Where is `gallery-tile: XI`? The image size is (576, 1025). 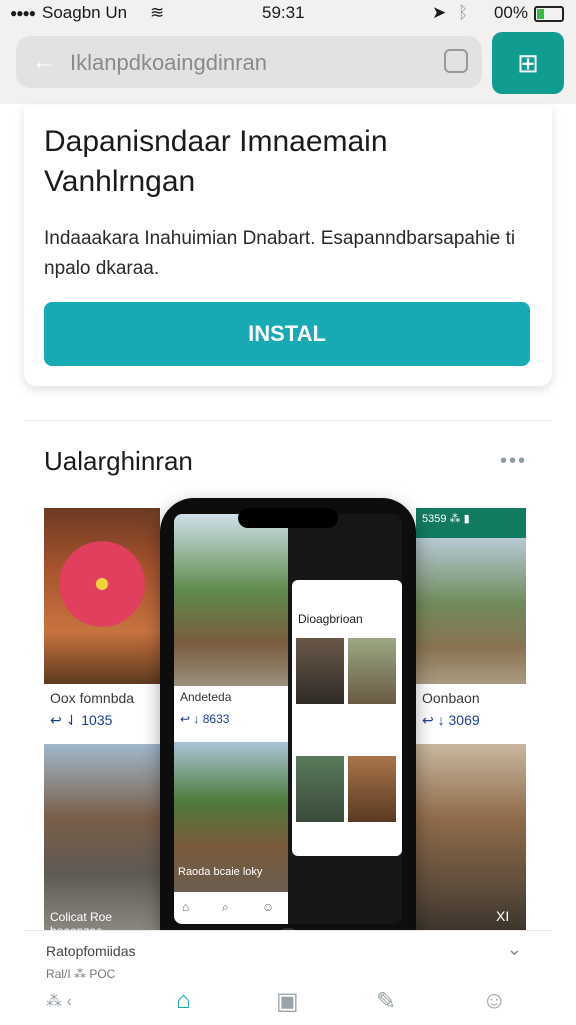
gallery-tile: XI is located at coordinates (471, 837).